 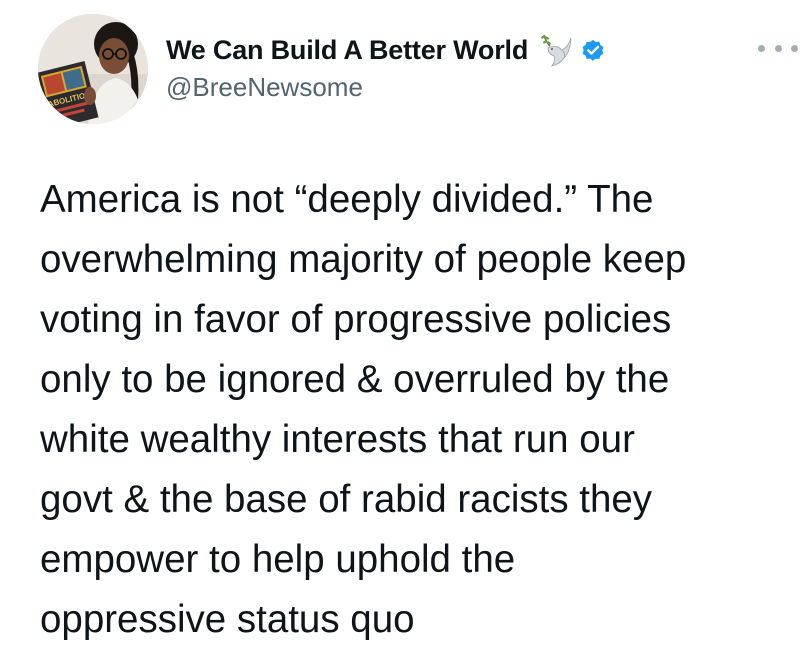 I want to click on profile-photo-icon: ABOLITION, so click(x=93, y=69).